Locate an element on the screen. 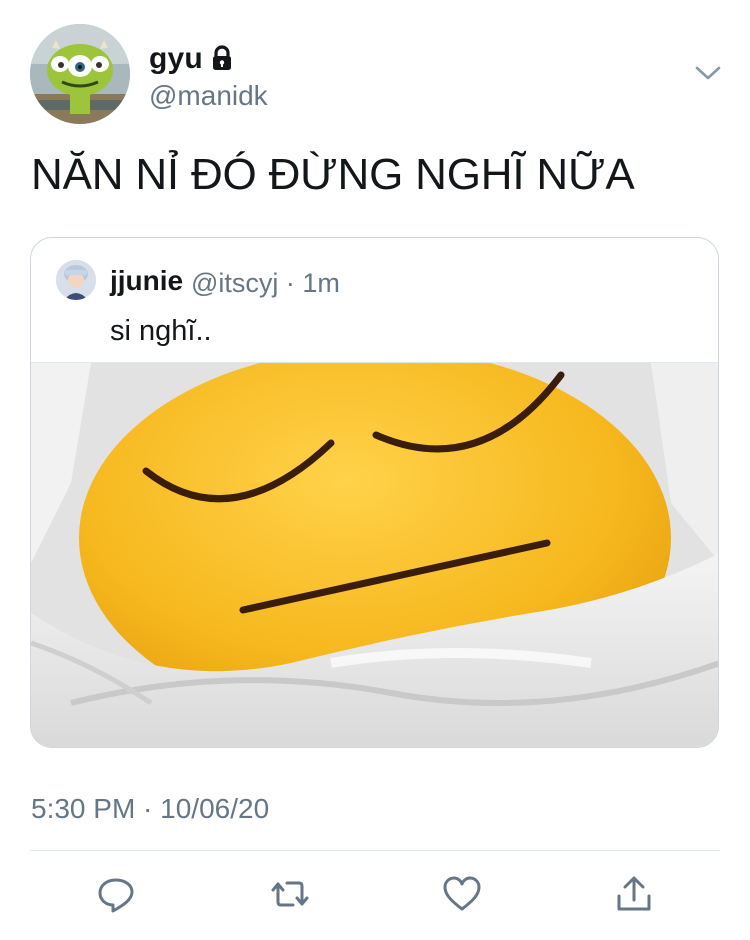 This screenshot has width=750, height=940. retweet-button is located at coordinates (290, 894).